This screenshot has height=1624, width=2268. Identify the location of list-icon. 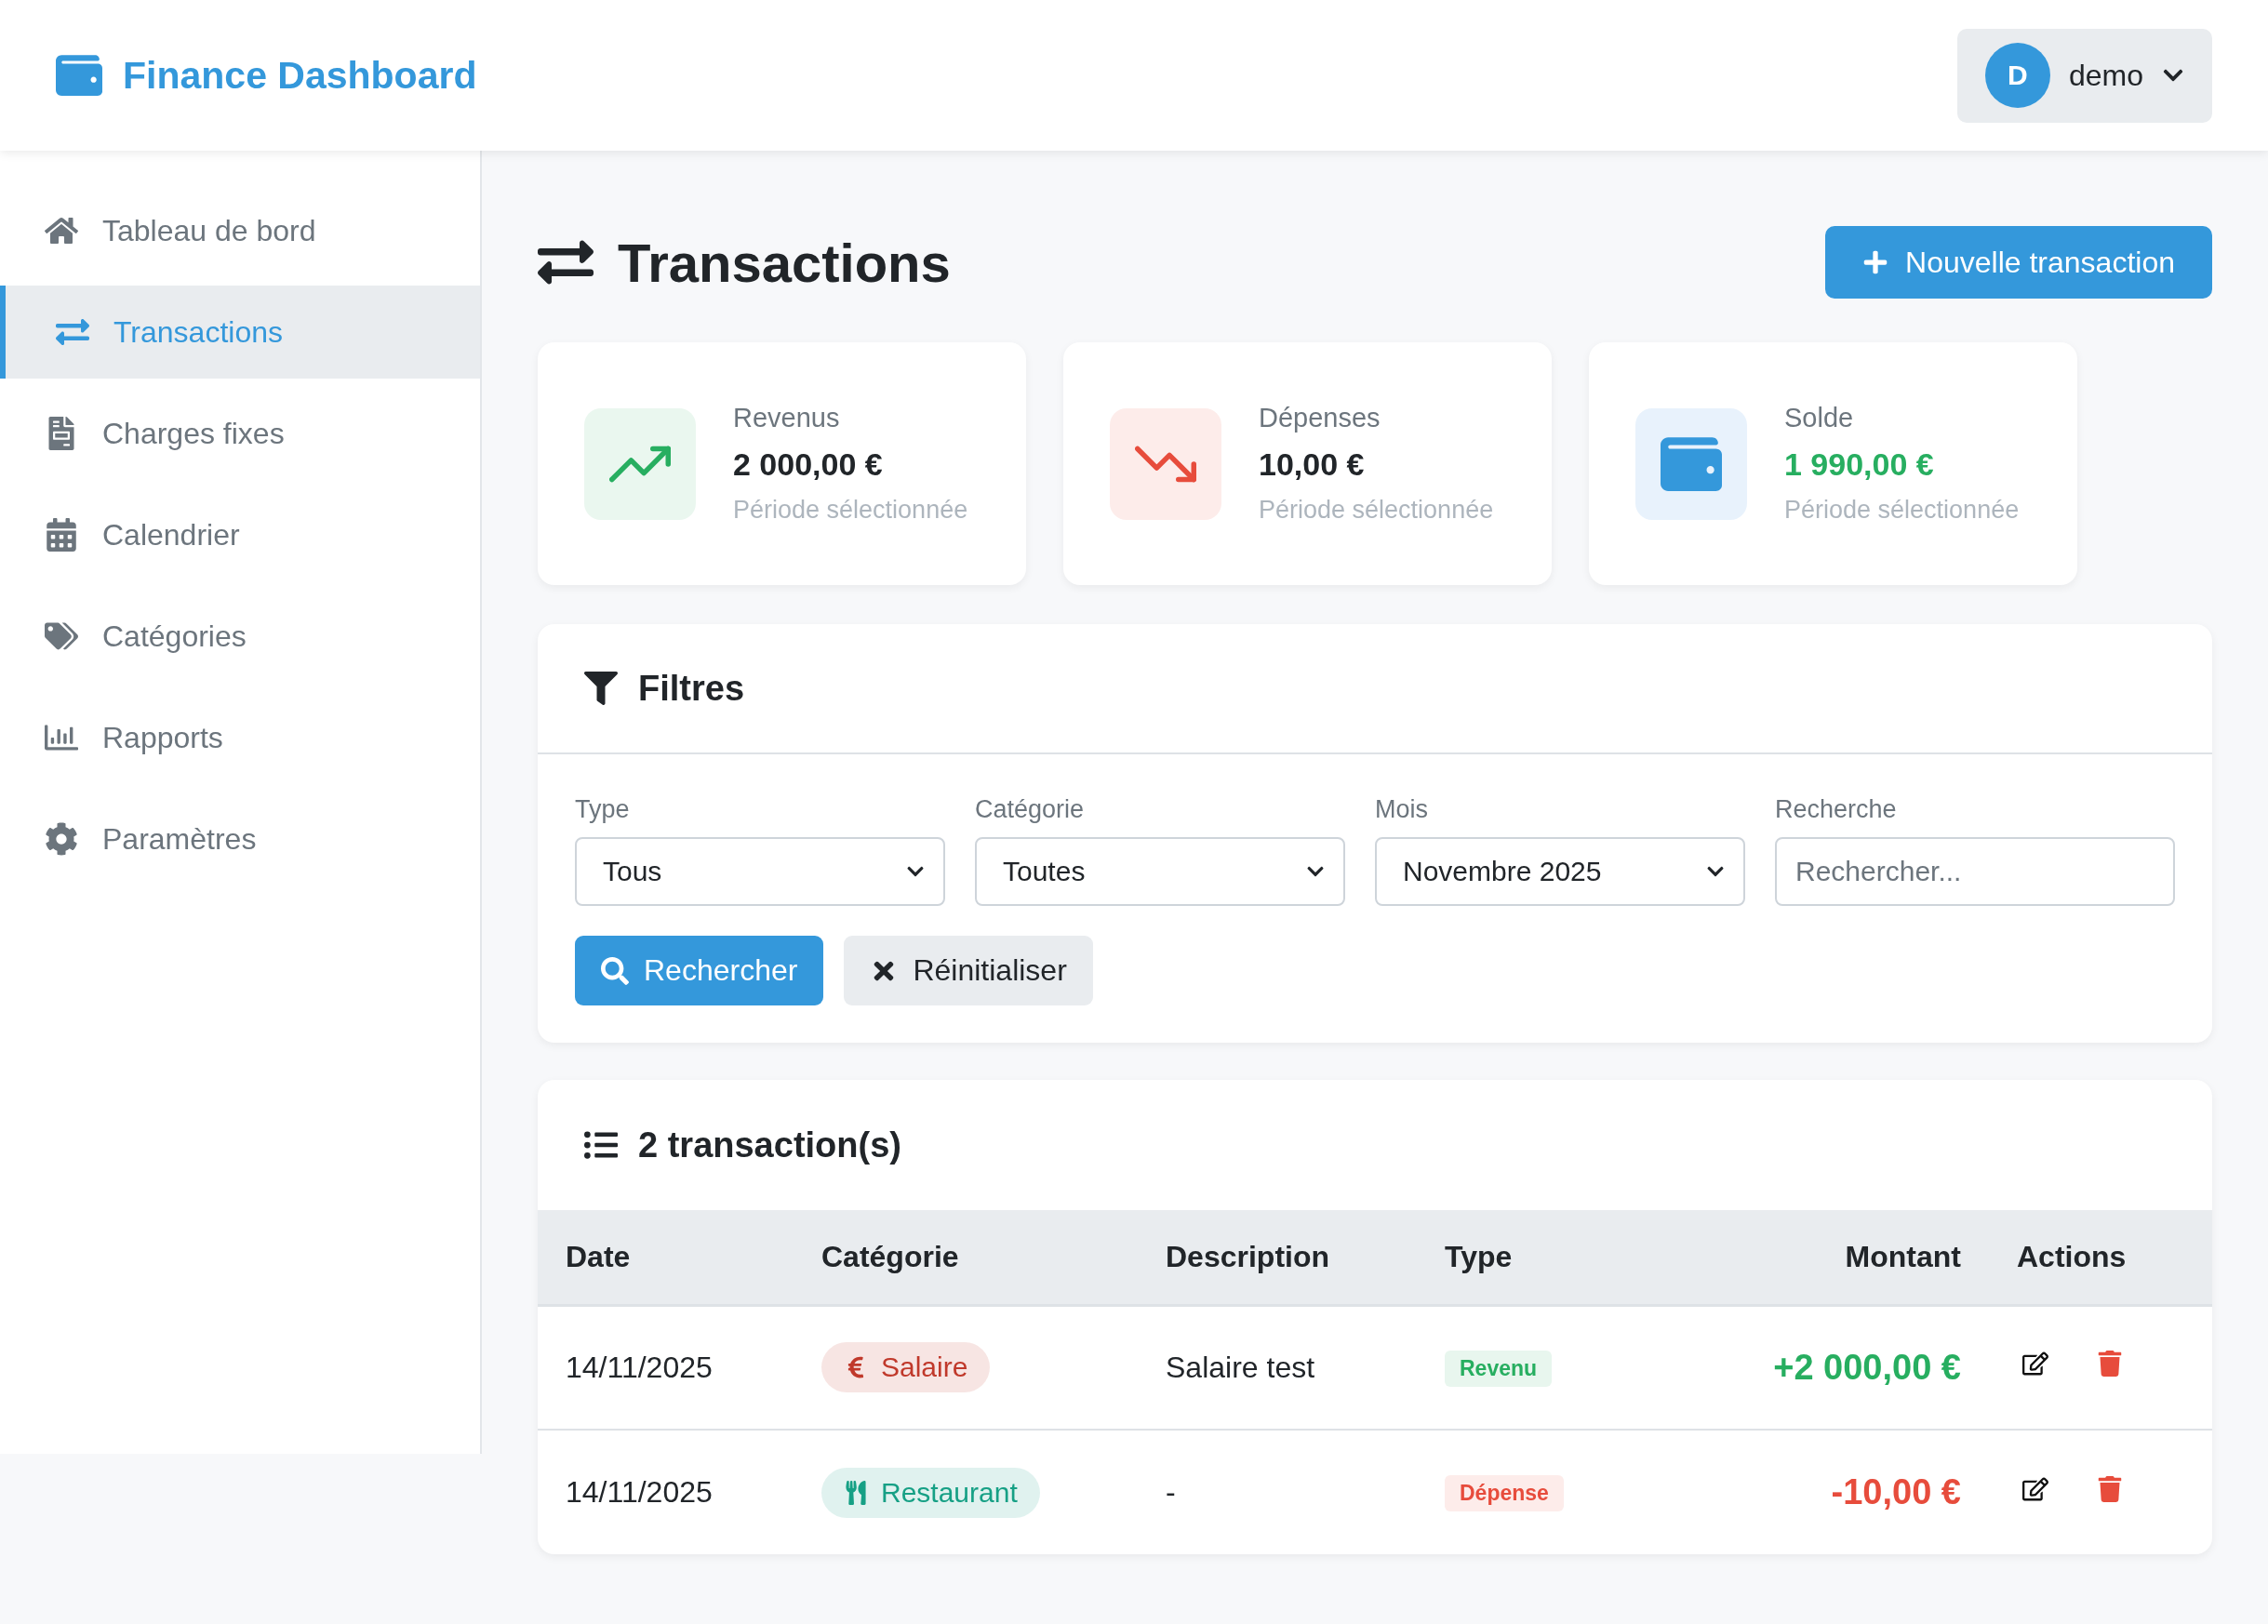
(601, 1145).